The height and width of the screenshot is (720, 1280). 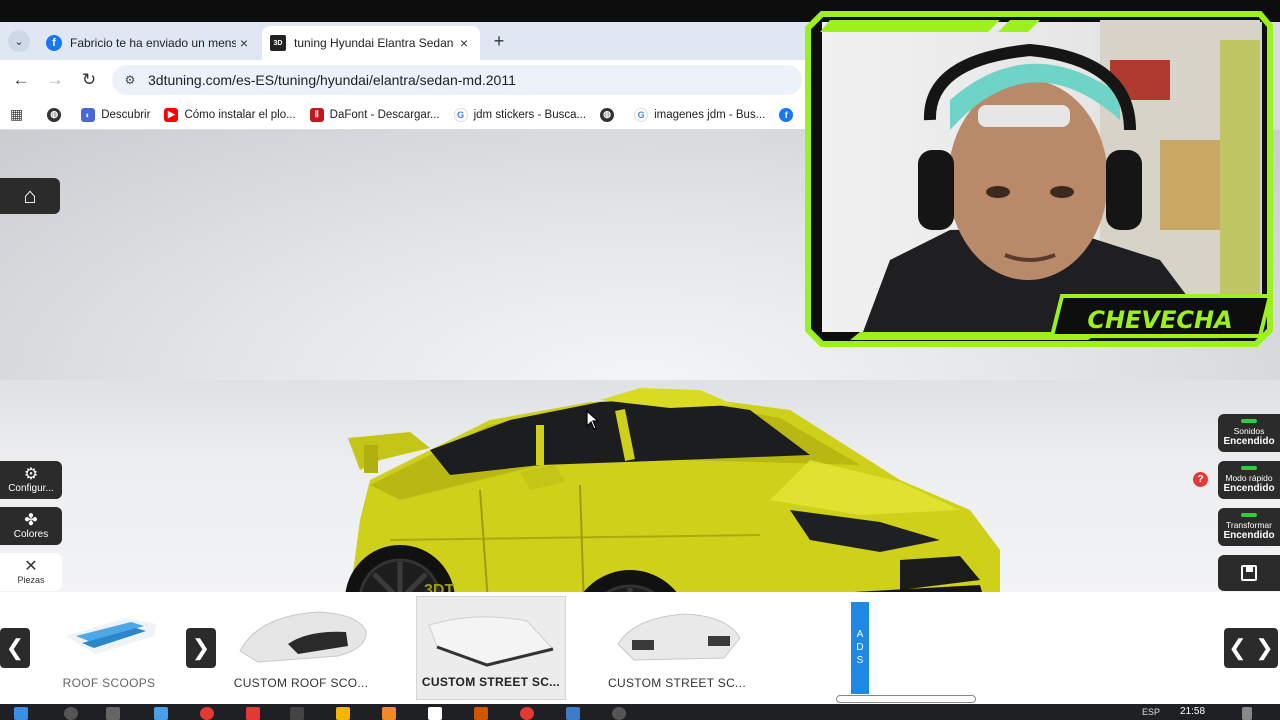 I want to click on part-item: ROOF SCOOPS, so click(x=109, y=648).